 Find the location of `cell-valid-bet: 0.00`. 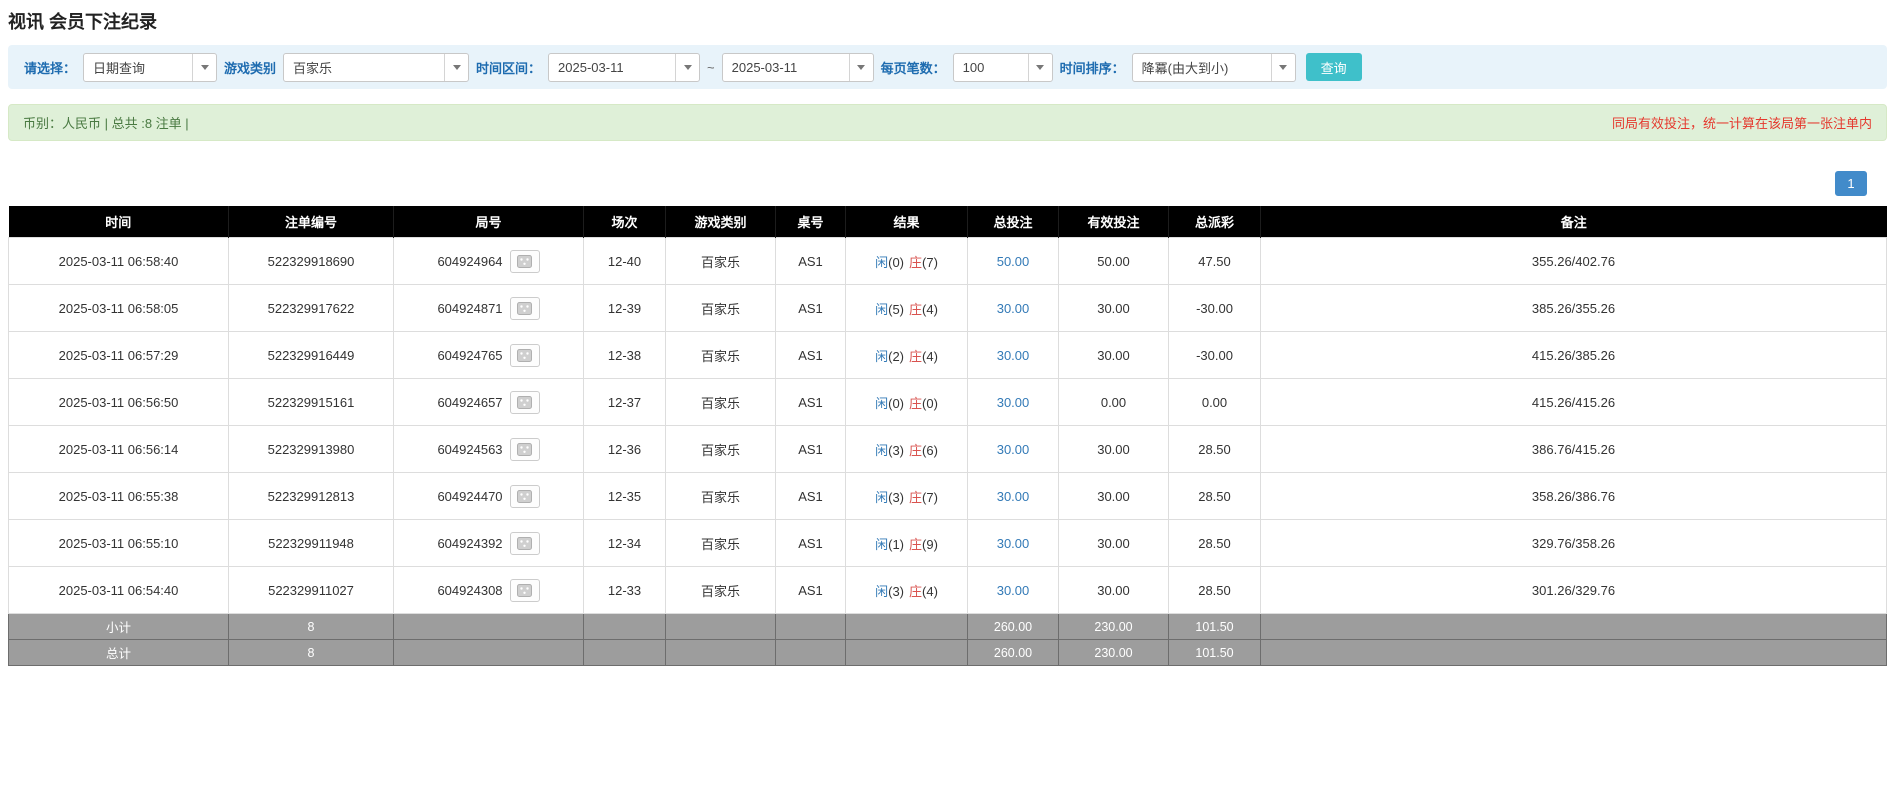

cell-valid-bet: 0.00 is located at coordinates (1113, 402).